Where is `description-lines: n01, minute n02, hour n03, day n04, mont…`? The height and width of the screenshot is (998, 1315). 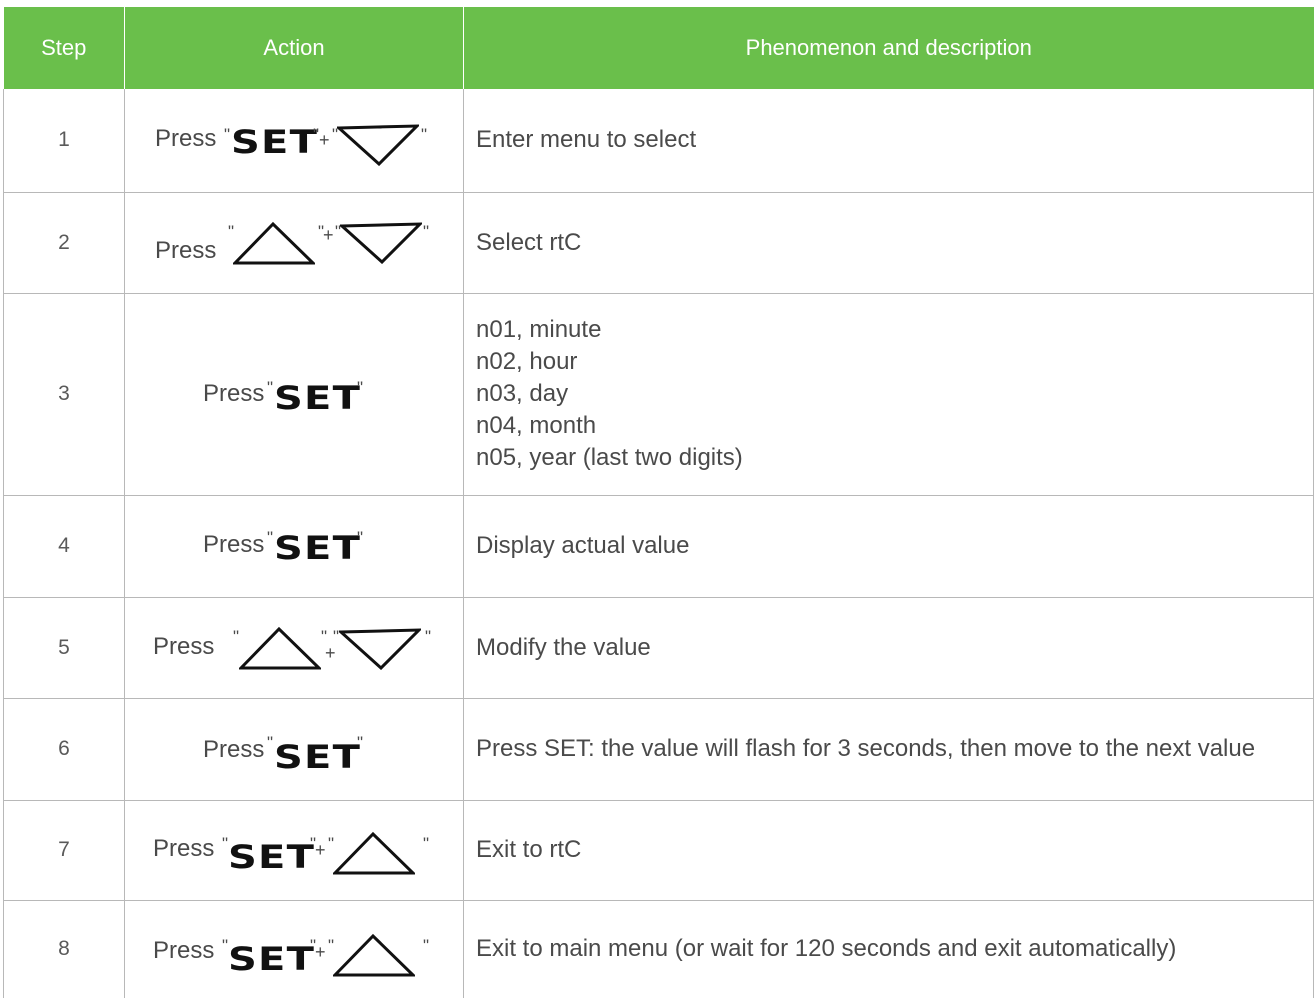
description-lines: n01, minute n02, hour n03, day n04, mont… is located at coordinates (889, 394).